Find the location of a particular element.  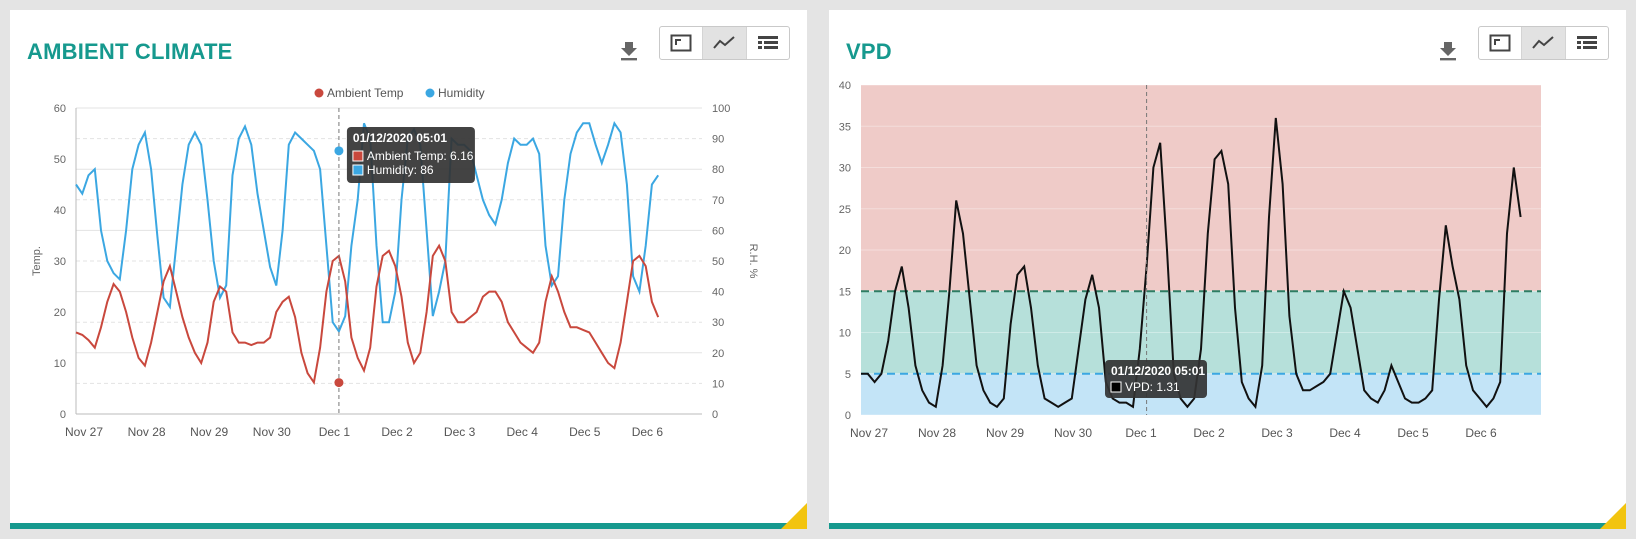

legend-label-ambient-temp: Ambient Temp is located at coordinates (365, 93).